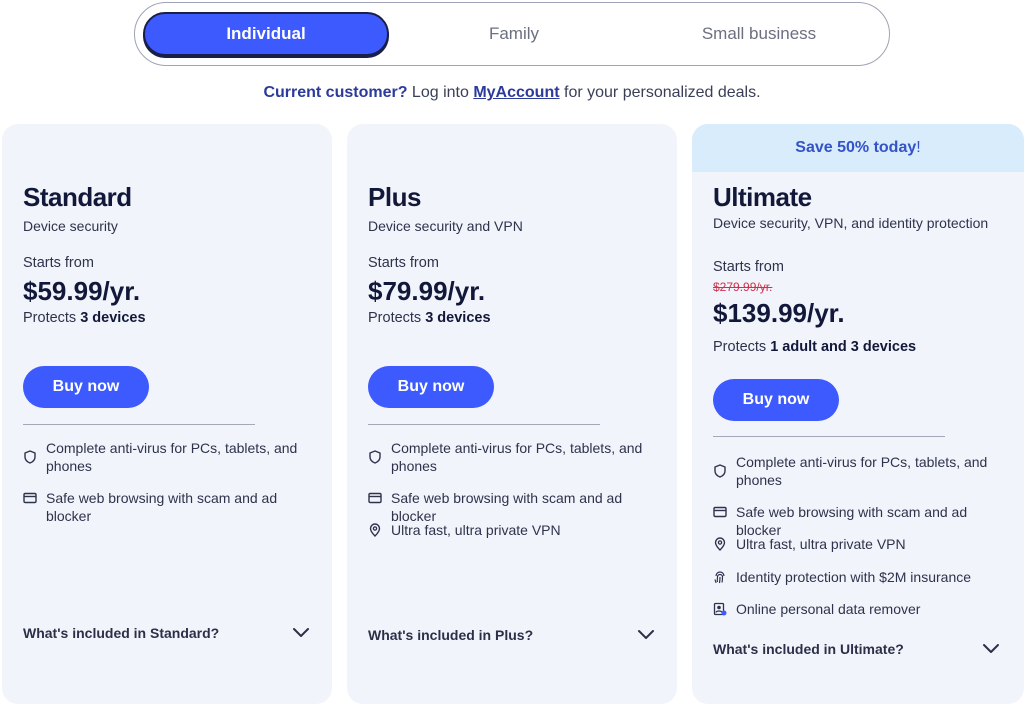 This screenshot has width=1024, height=704. I want to click on plan-name: Ultimate, so click(762, 197).